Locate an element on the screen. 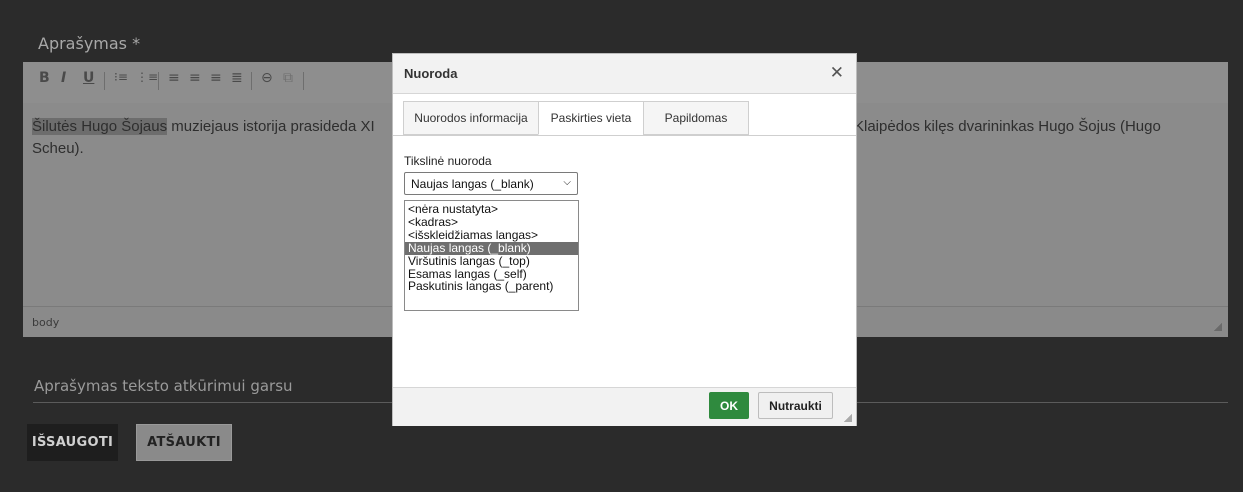 This screenshot has width=1243, height=492. unlink-icon: ⧉ is located at coordinates (288, 78).